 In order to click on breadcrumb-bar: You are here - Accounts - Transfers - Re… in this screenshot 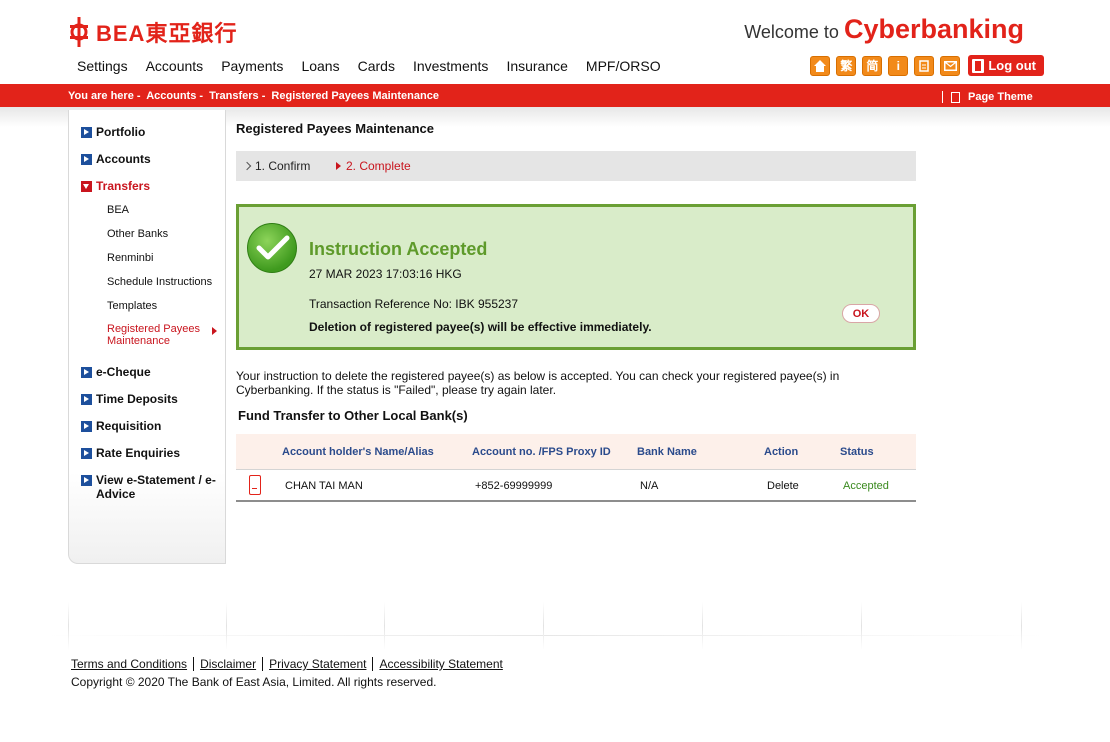, I will do `click(555, 95)`.